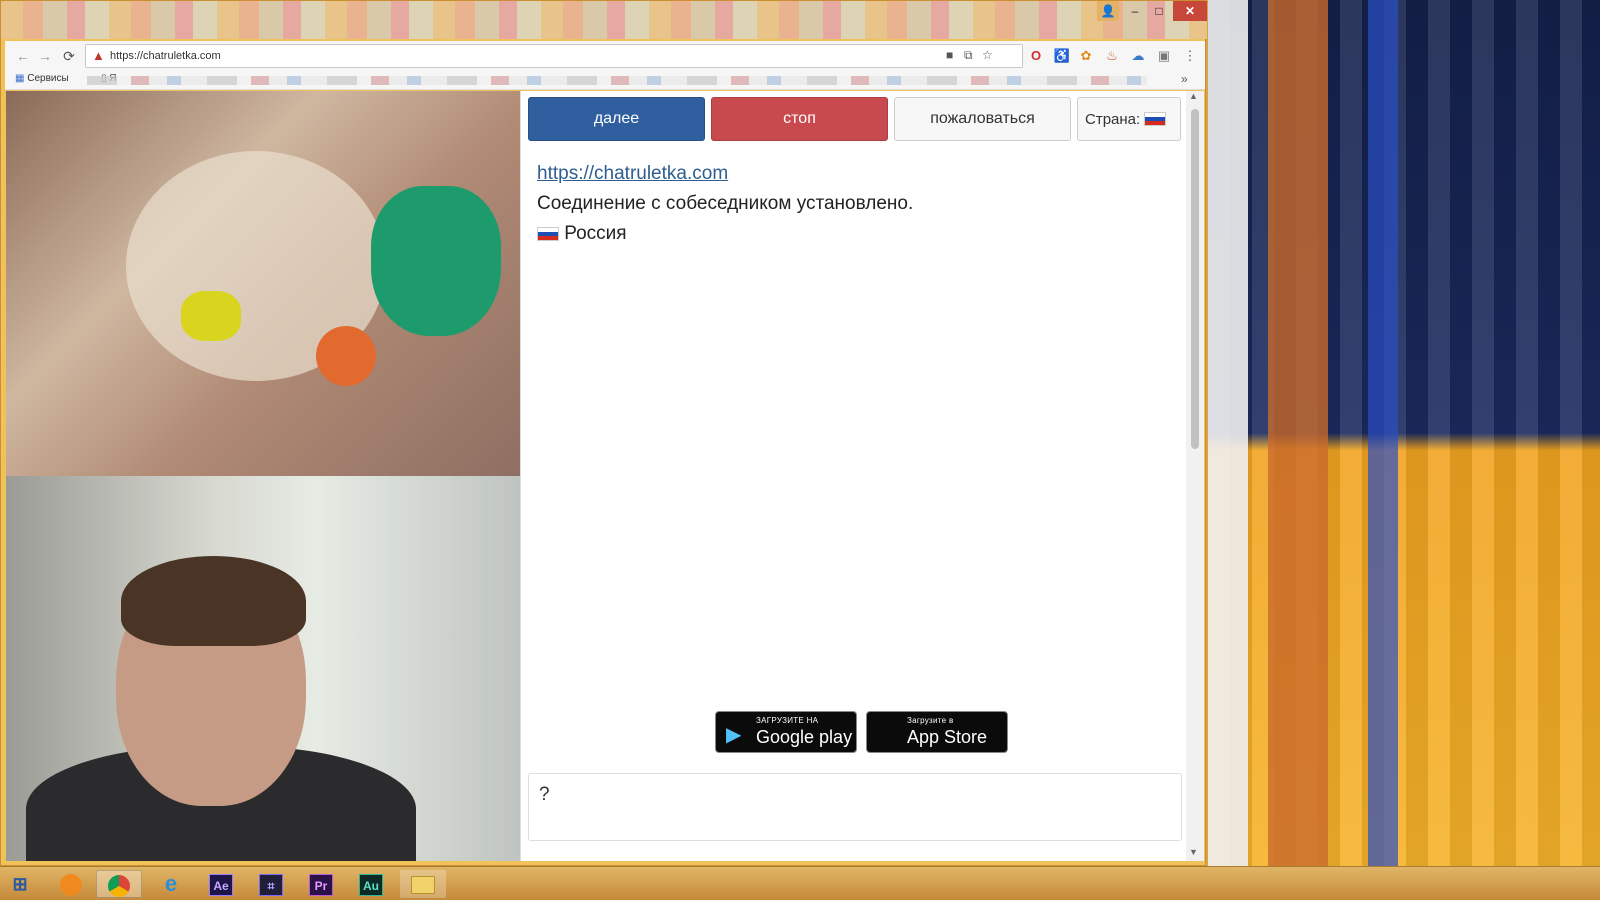 The height and width of the screenshot is (900, 1600). What do you see at coordinates (48, 78) in the screenshot?
I see `apps-label: Сервисы` at bounding box center [48, 78].